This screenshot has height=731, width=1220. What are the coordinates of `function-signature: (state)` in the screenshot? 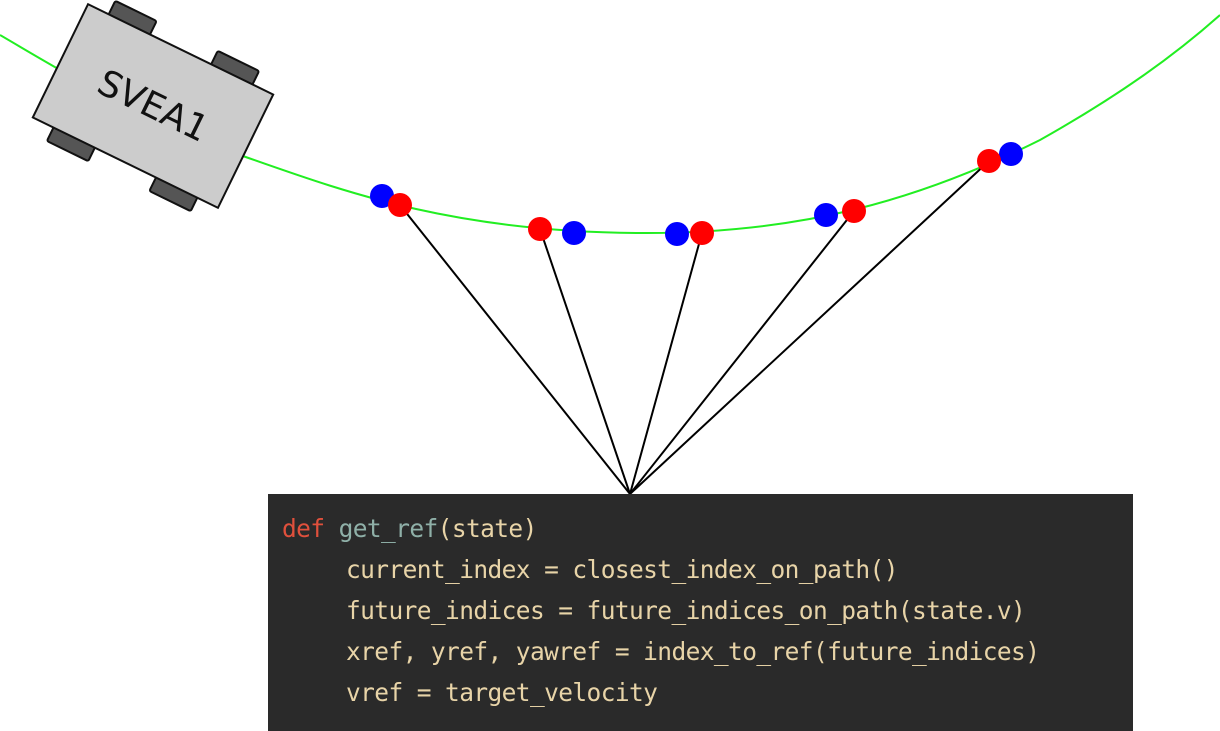 It's located at (487, 528).